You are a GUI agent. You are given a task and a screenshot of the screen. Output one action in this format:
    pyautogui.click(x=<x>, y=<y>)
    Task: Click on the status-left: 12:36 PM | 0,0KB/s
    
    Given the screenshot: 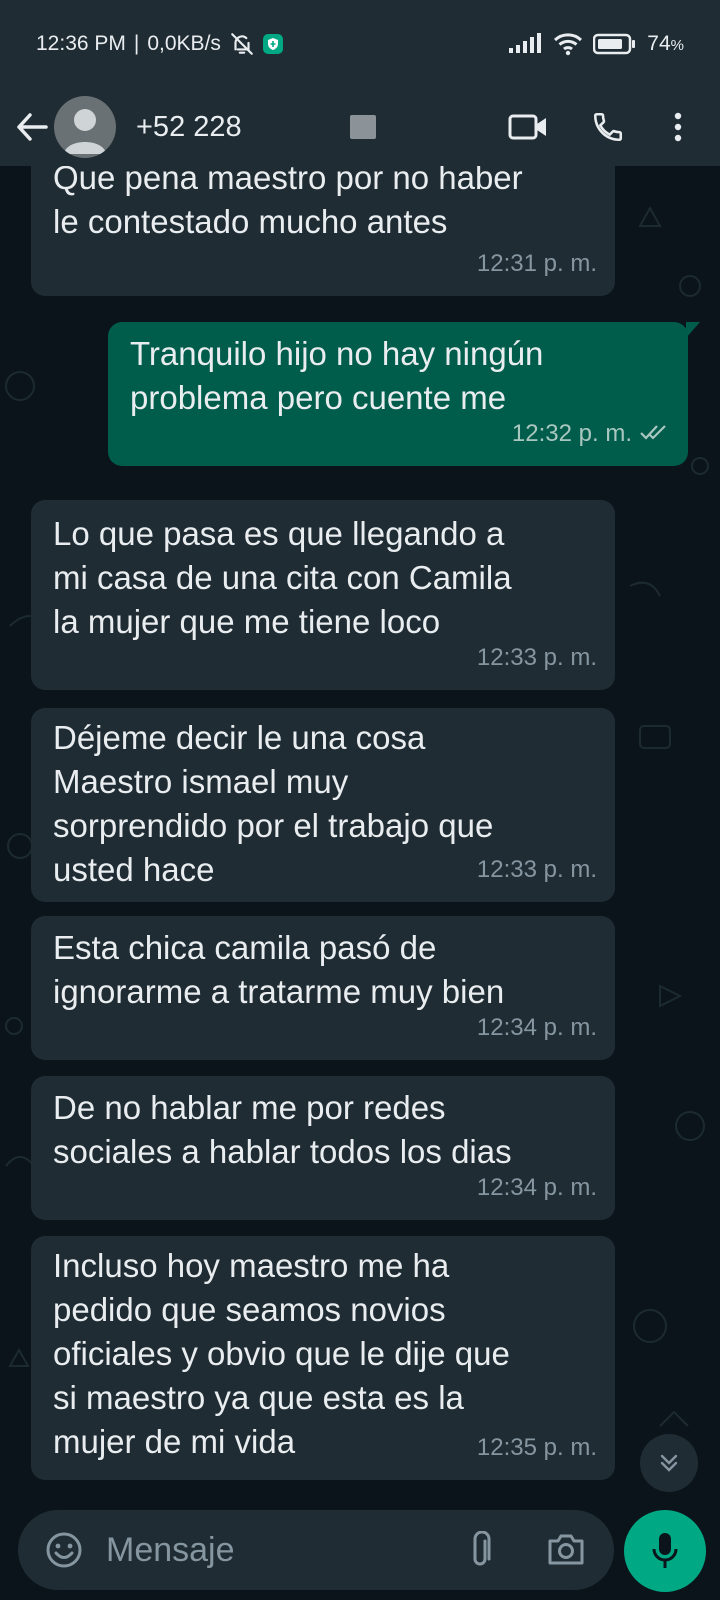 What is the action you would take?
    pyautogui.click(x=159, y=44)
    